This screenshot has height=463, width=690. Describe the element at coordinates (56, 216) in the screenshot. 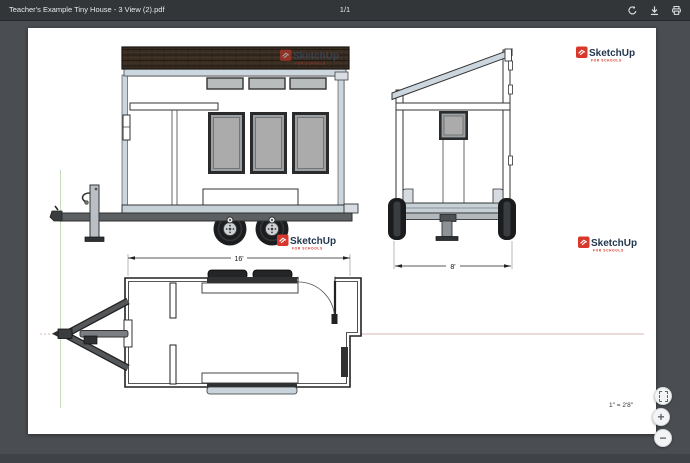

I see `hitch-coupler-front` at that location.